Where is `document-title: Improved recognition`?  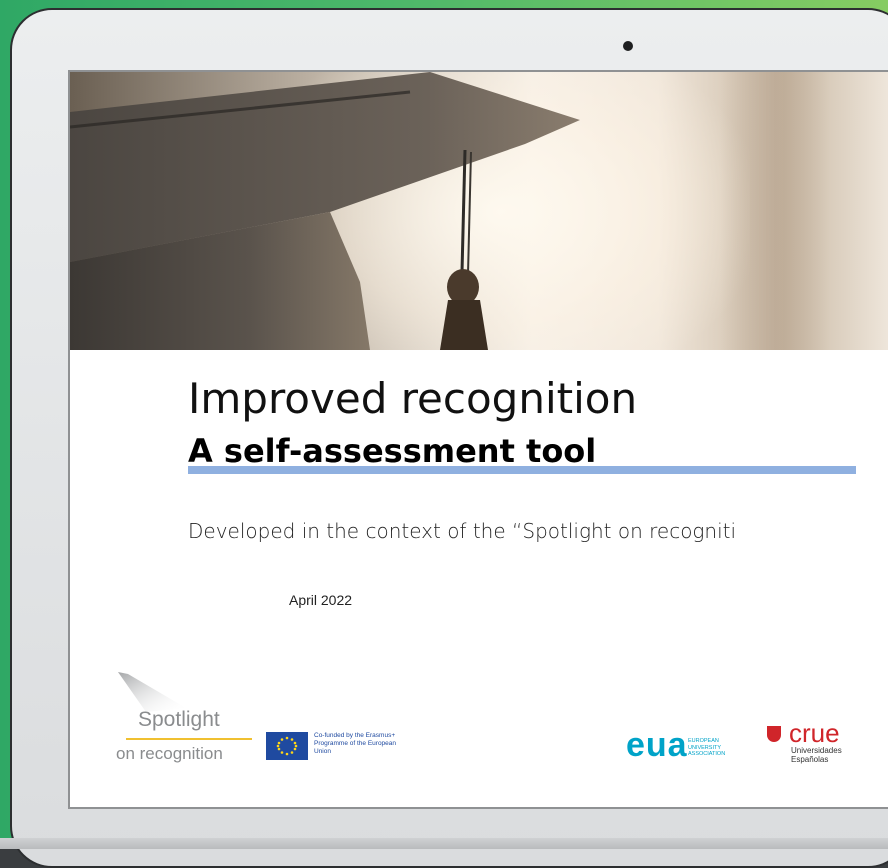 document-title: Improved recognition is located at coordinates (413, 398).